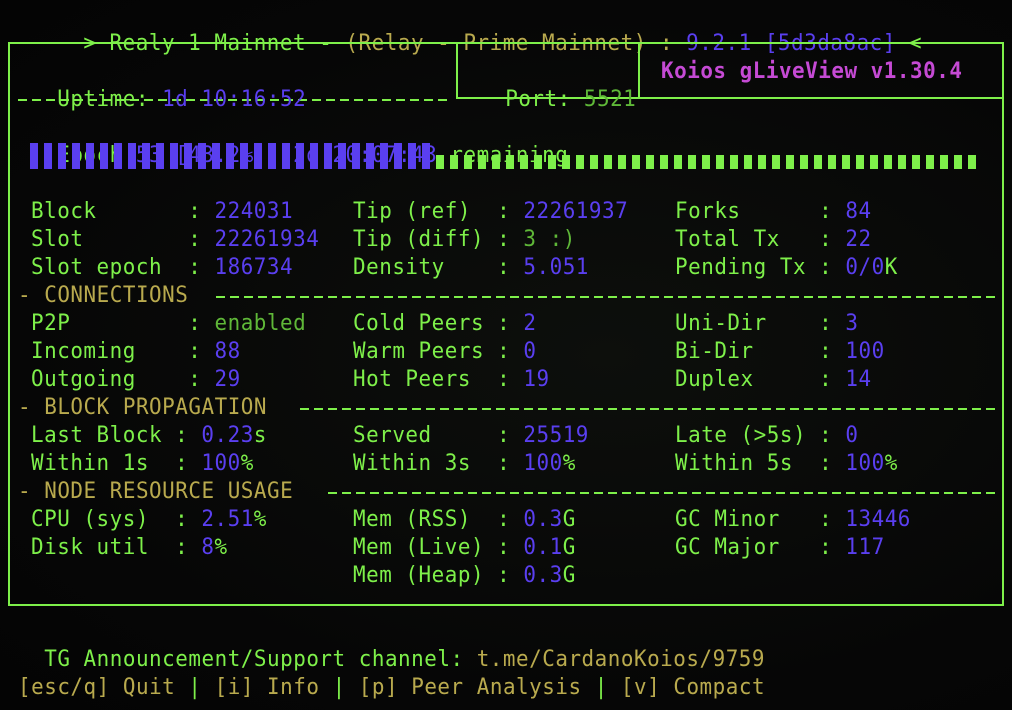 This screenshot has width=1012, height=710. Describe the element at coordinates (438, 463) in the screenshot. I see `propagation-label: Within 3s :` at that location.